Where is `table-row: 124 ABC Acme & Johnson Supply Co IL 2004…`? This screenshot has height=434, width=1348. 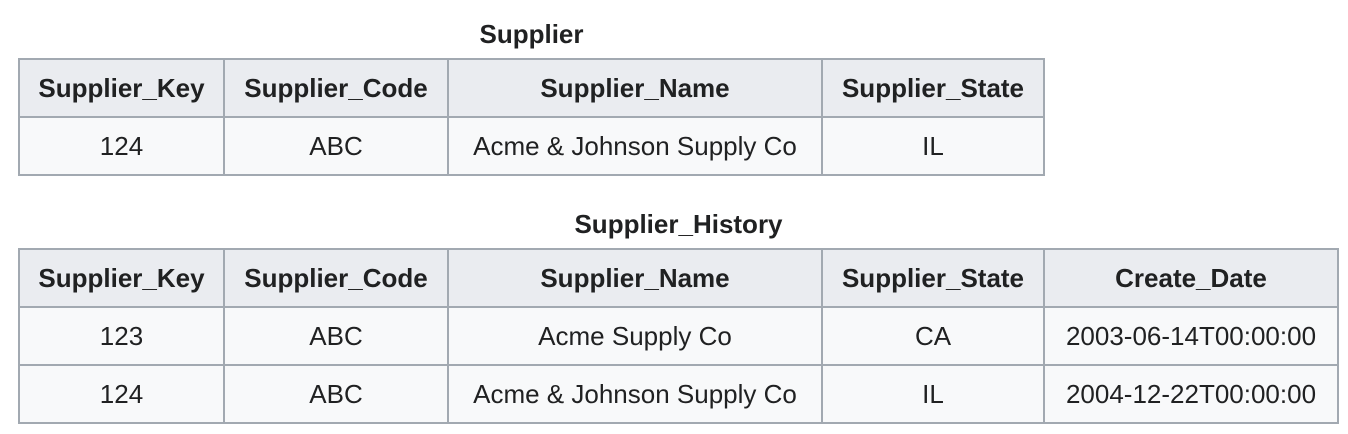 table-row: 124 ABC Acme & Johnson Supply Co IL 2004… is located at coordinates (678, 394).